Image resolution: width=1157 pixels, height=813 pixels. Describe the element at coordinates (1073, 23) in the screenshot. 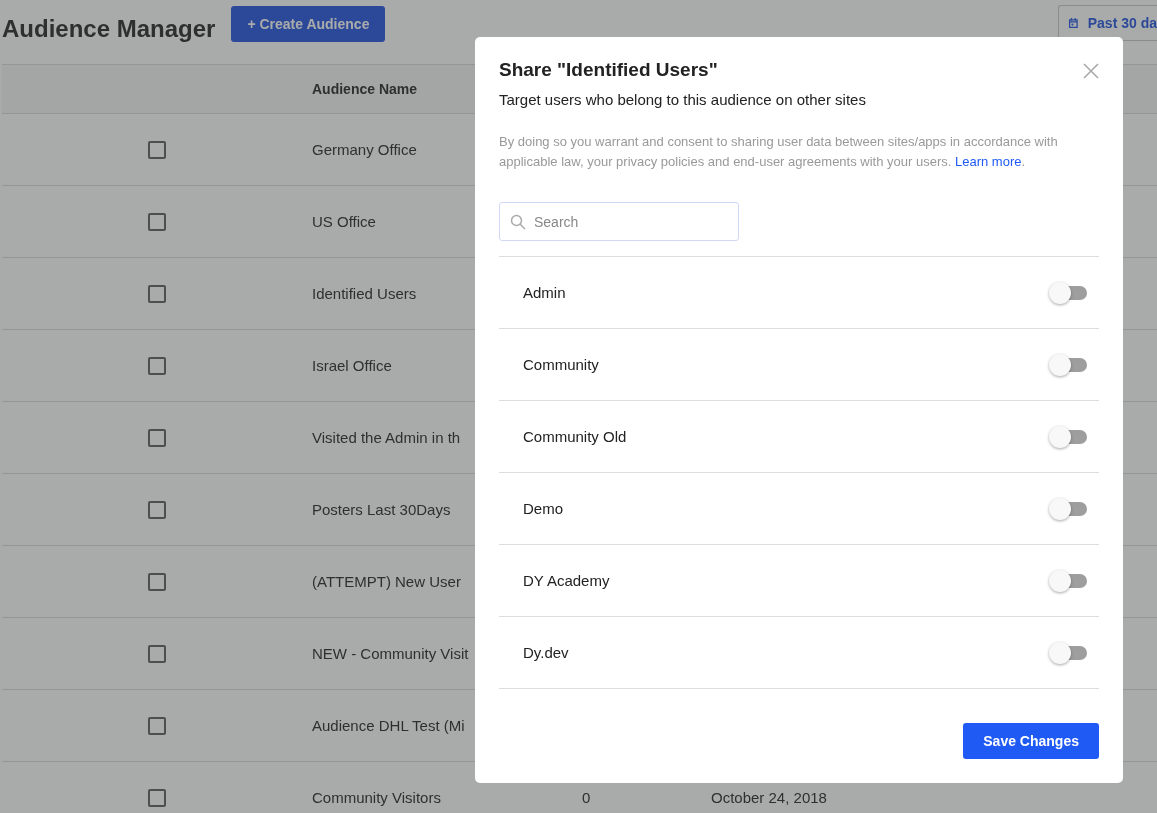

I see `calendar-icon` at that location.